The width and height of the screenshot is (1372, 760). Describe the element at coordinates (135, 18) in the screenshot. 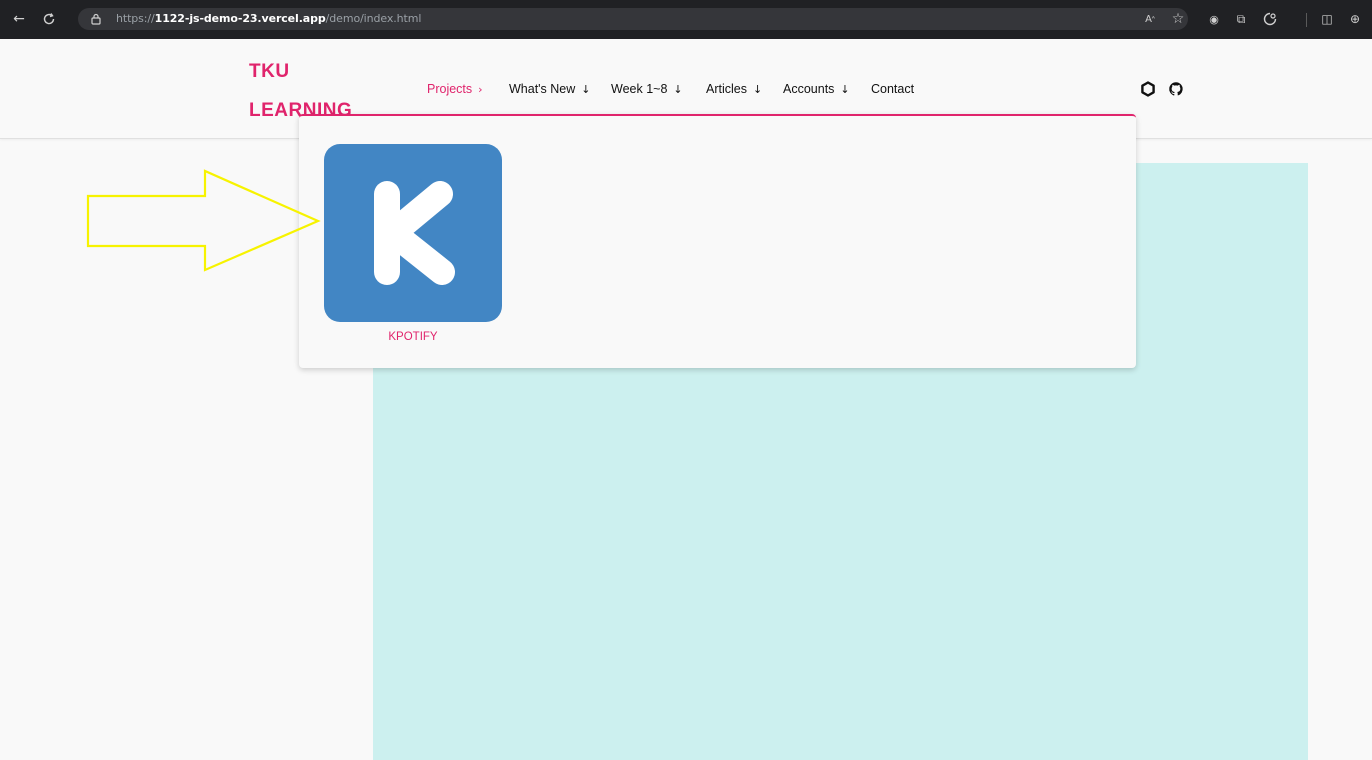

I see `url-scheme: https://` at that location.